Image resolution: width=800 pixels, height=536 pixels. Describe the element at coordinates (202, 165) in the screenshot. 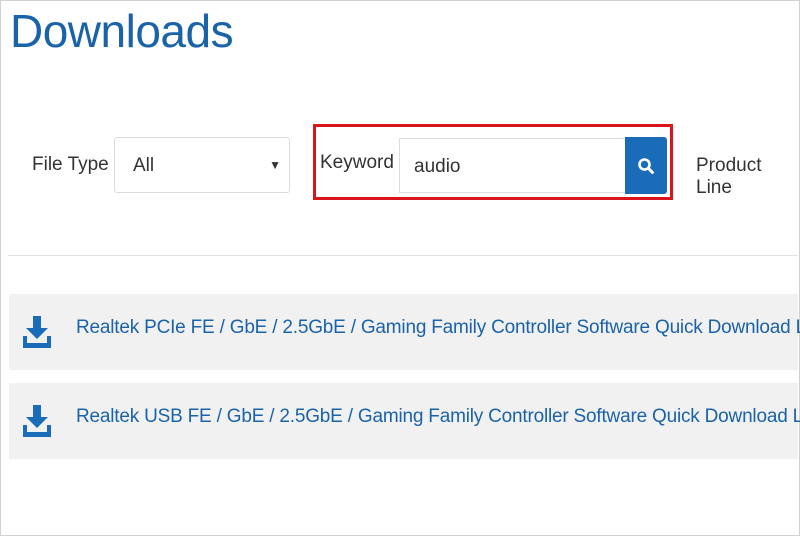

I see `file-type-select: All ▼` at that location.